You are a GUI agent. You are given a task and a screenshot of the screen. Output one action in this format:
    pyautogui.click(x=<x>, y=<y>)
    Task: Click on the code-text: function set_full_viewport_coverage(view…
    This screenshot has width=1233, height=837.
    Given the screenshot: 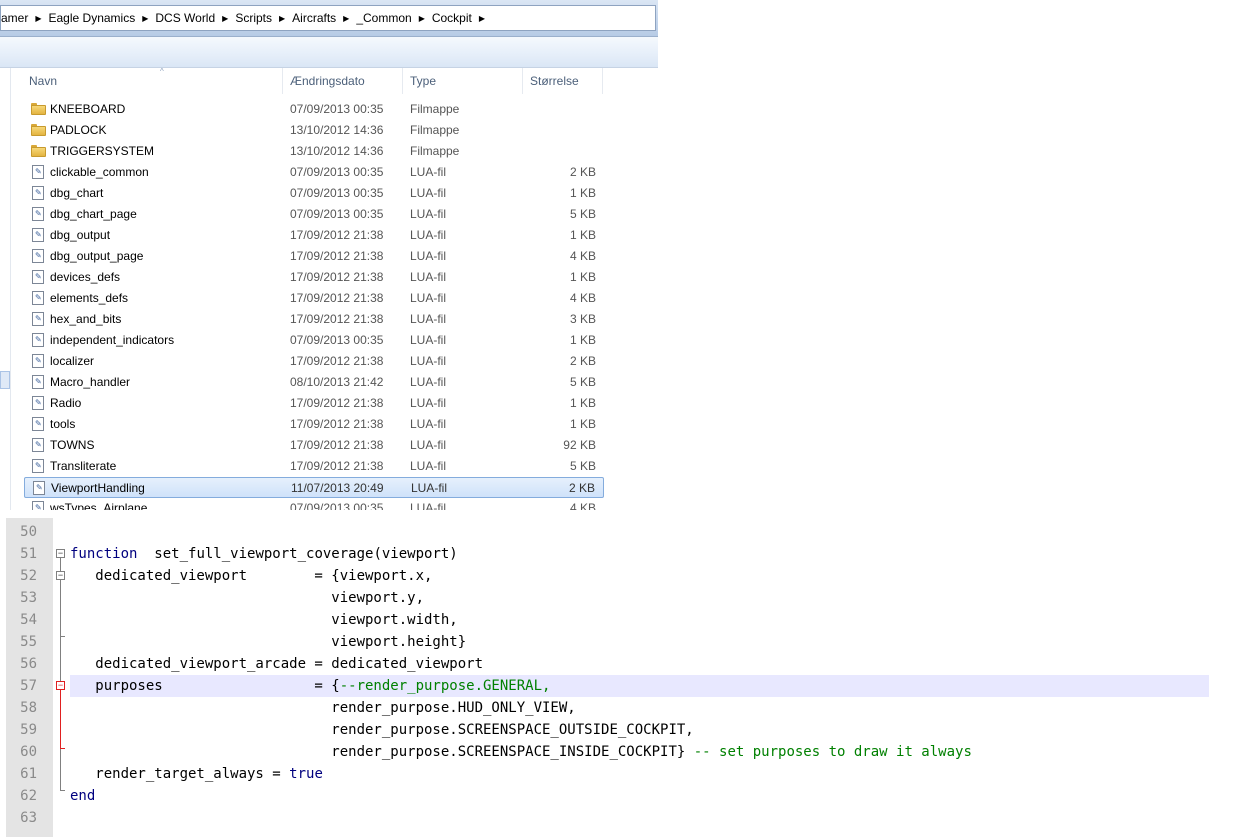 What is the action you would take?
    pyautogui.click(x=639, y=554)
    